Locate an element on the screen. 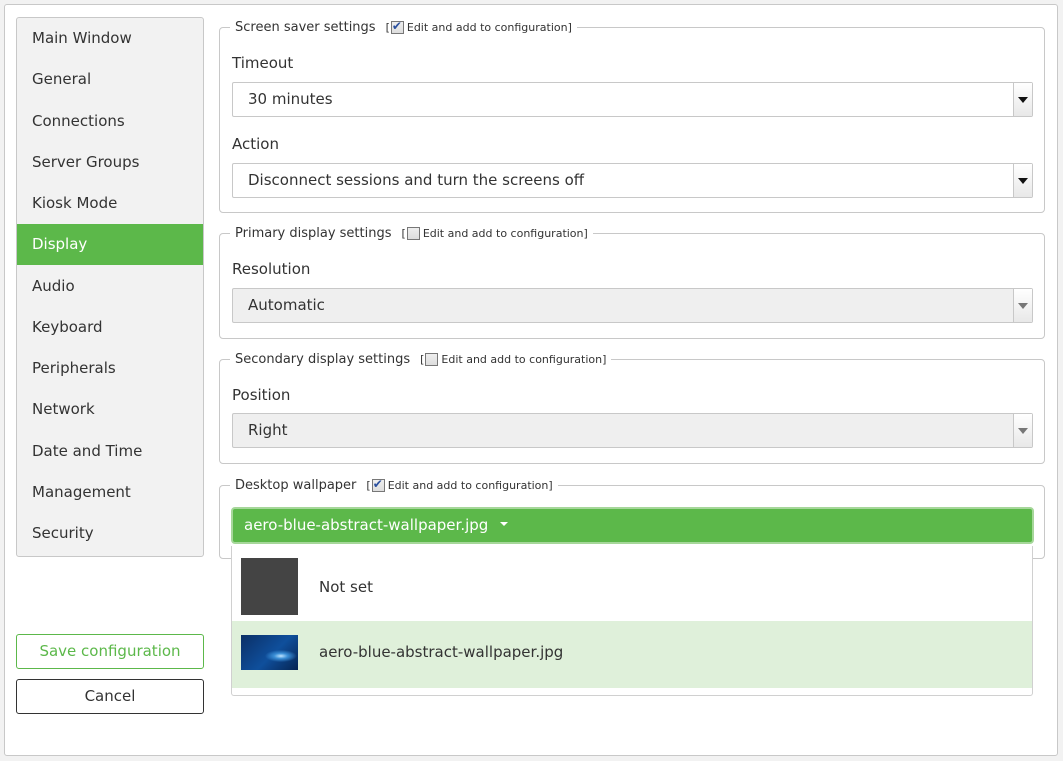 The image size is (1063, 761). screensaver-title: Screen saver settings is located at coordinates (305, 27).